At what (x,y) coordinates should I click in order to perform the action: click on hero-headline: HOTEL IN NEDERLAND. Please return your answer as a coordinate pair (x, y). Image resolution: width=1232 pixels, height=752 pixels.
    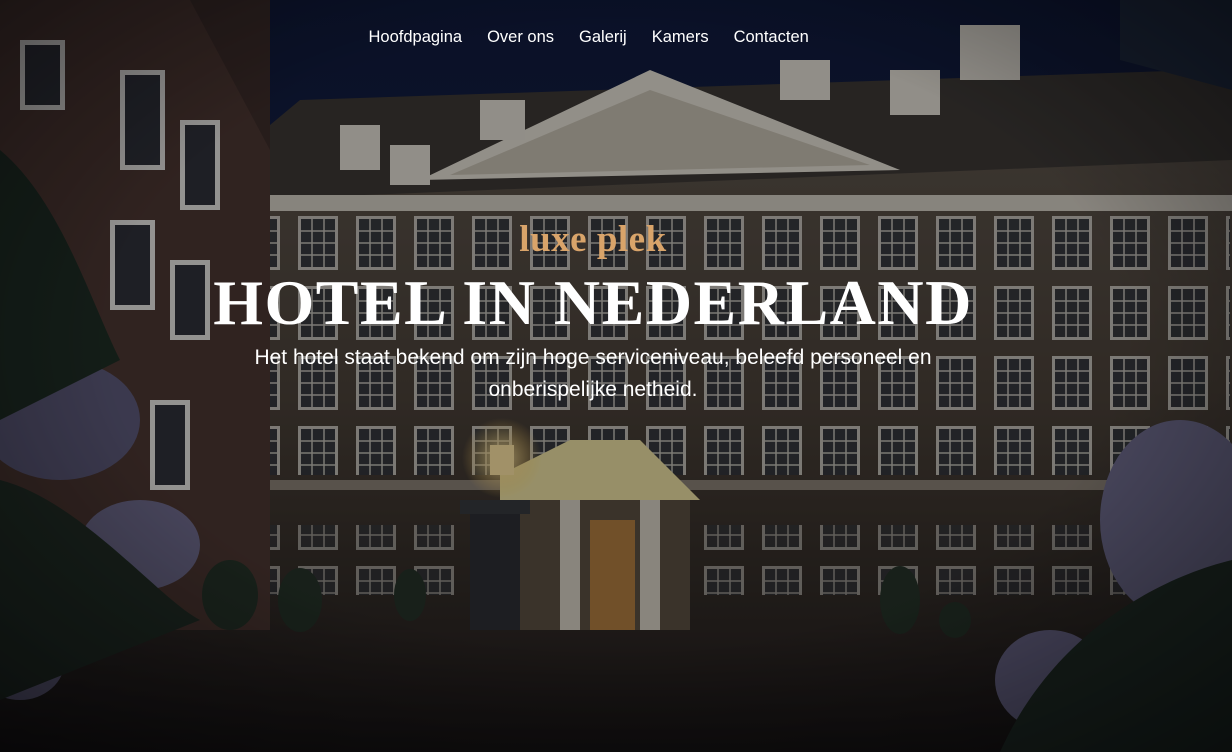
    Looking at the image, I should click on (593, 302).